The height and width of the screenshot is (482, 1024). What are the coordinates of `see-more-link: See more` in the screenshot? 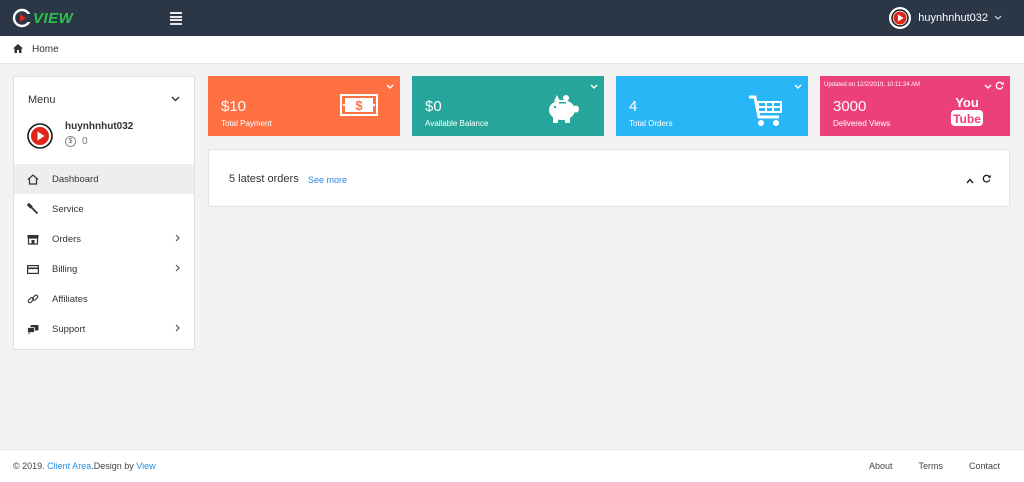 It's located at (327, 180).